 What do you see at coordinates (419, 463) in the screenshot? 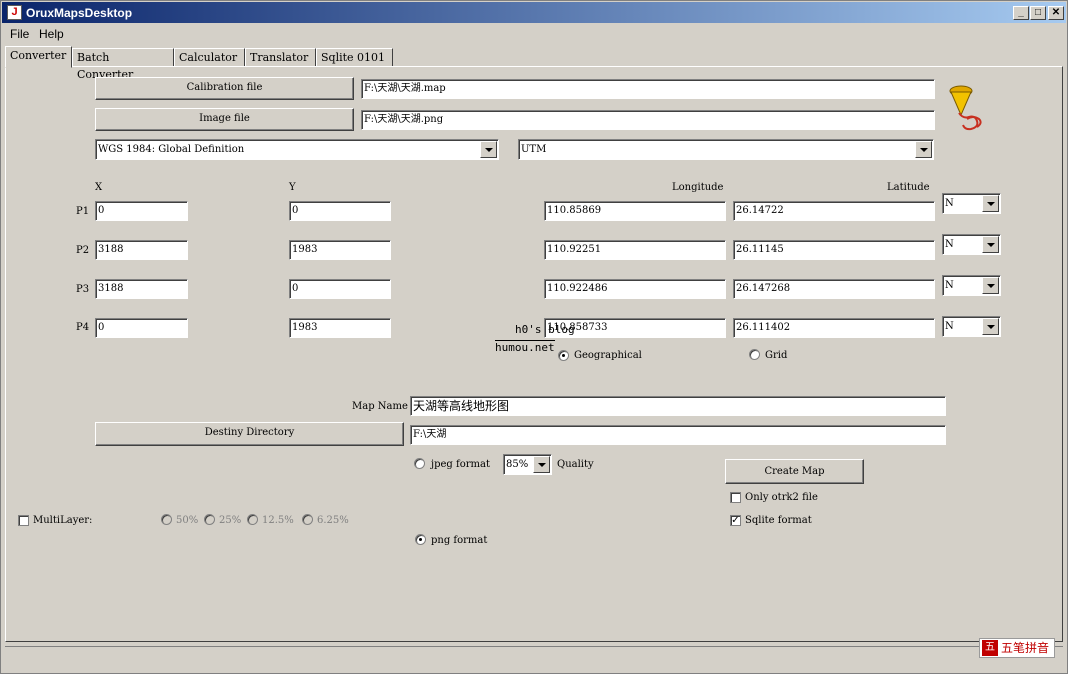
I see `jpeg-format-radio` at bounding box center [419, 463].